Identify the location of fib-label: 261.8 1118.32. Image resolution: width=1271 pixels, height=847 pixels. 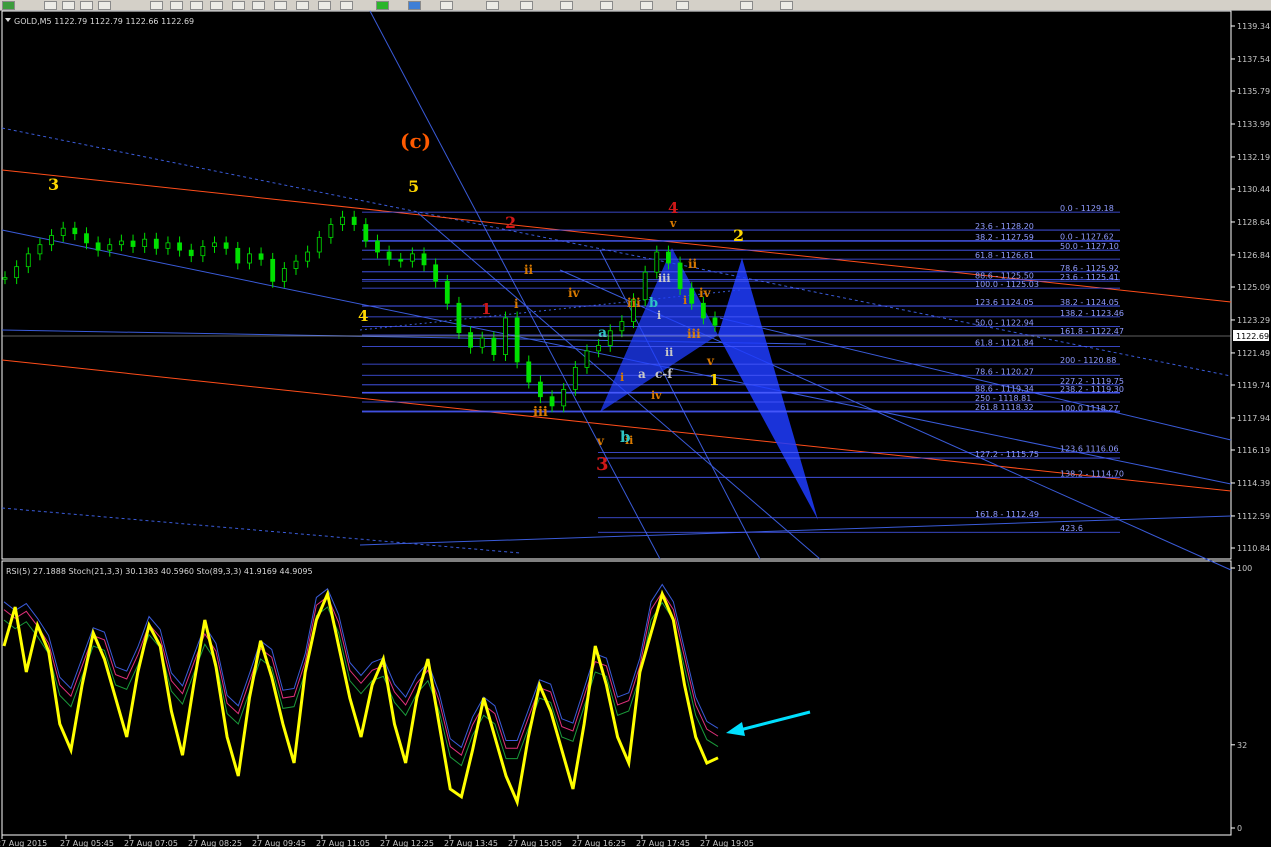
(1004, 407).